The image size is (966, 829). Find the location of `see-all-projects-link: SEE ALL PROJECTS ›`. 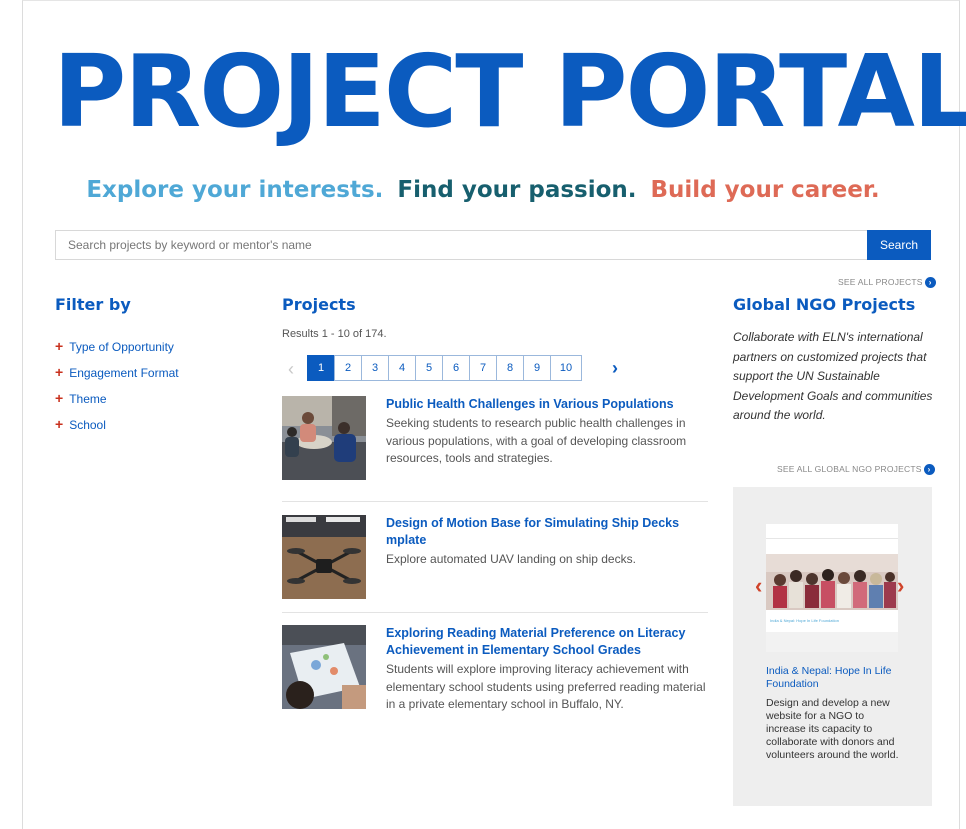

see-all-projects-link: SEE ALL PROJECTS › is located at coordinates (887, 283).